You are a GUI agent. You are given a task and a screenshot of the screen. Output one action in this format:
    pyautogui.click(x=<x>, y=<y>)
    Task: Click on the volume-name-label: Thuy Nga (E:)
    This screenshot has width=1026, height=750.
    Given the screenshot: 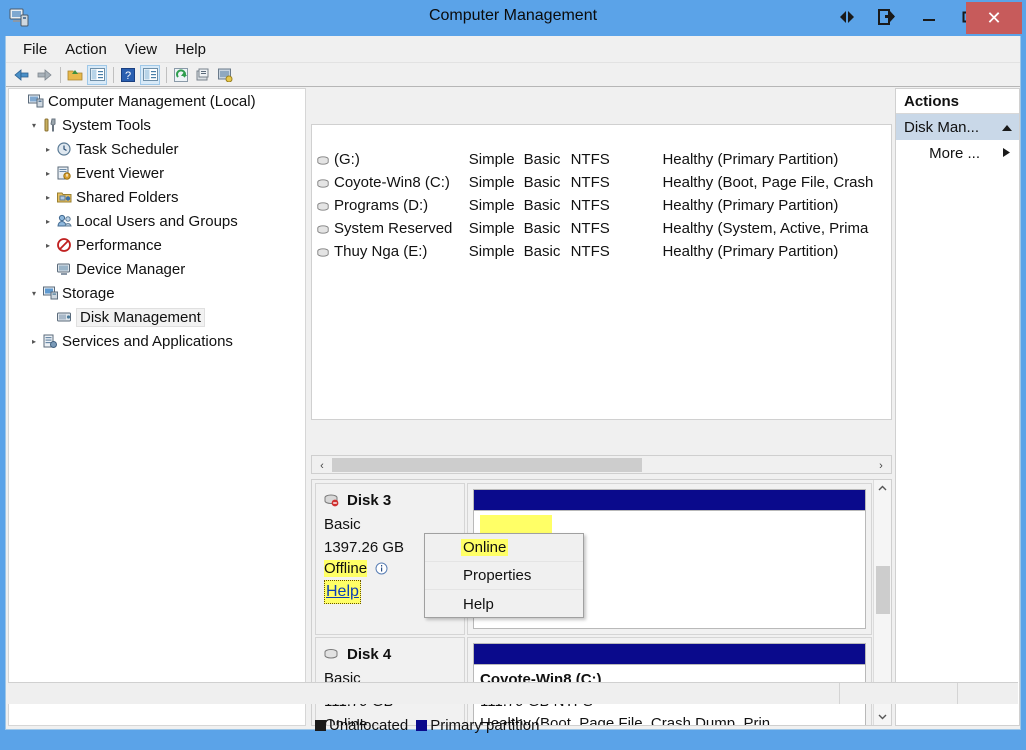 What is the action you would take?
    pyautogui.click(x=381, y=251)
    